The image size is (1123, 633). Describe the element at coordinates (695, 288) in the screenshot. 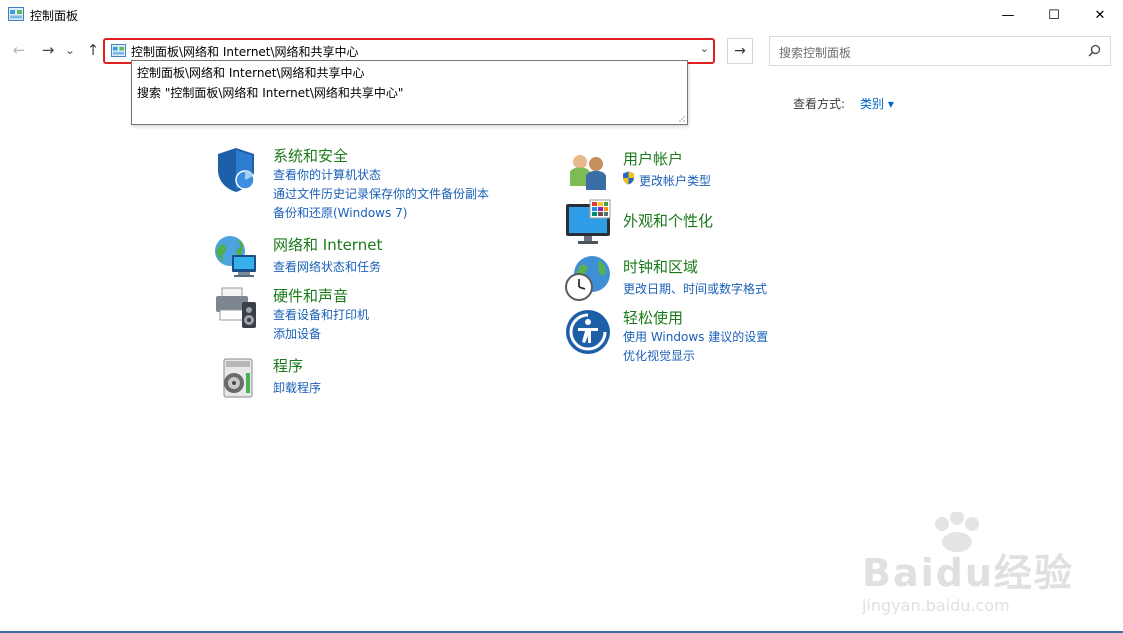

I see `link-change-date-time: 更改日期、时间或数字格式` at that location.